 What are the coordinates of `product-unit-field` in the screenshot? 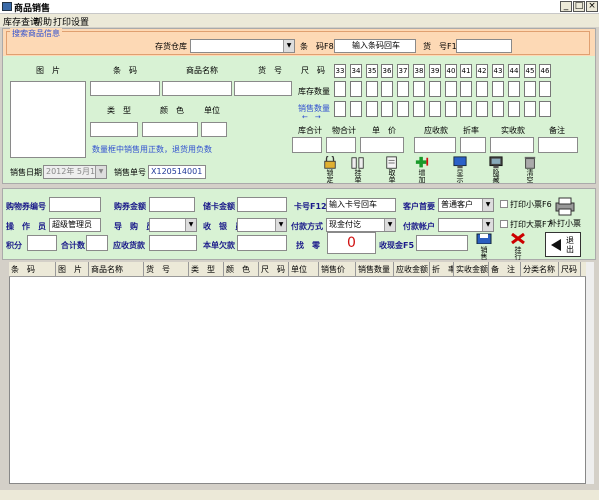 It's located at (214, 129).